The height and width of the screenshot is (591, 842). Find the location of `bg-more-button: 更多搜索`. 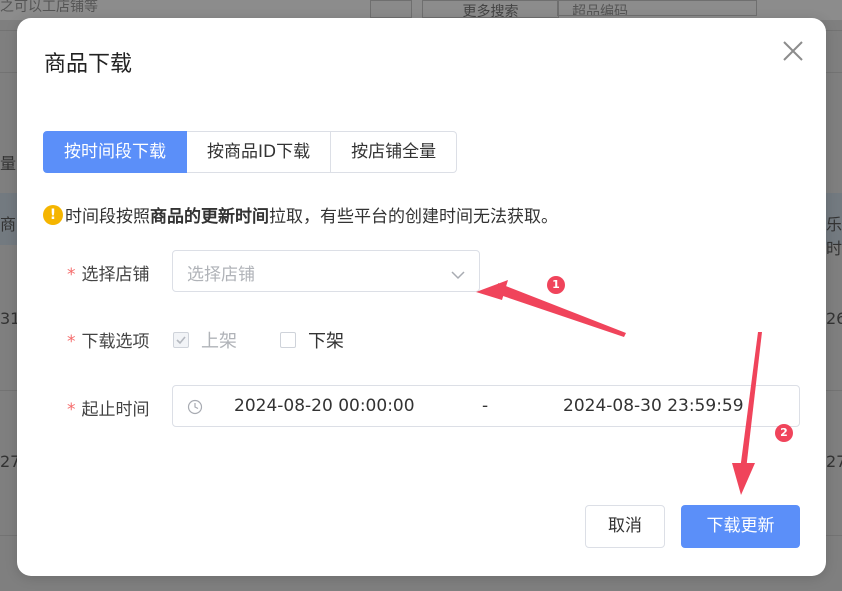

bg-more-button: 更多搜索 is located at coordinates (490, 9).